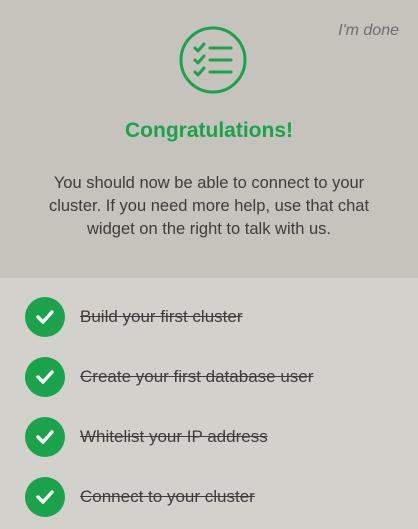 This screenshot has width=418, height=529. What do you see at coordinates (197, 376) in the screenshot?
I see `step-label: Create your first database user` at bounding box center [197, 376].